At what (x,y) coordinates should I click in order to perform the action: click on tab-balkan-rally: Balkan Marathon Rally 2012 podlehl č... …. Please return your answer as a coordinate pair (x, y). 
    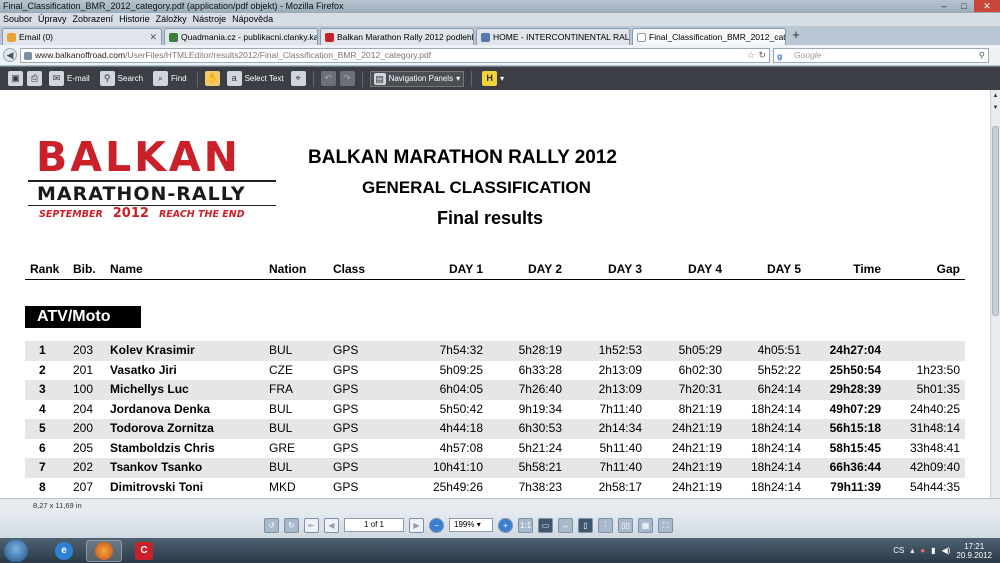
    Looking at the image, I should click on (397, 36).